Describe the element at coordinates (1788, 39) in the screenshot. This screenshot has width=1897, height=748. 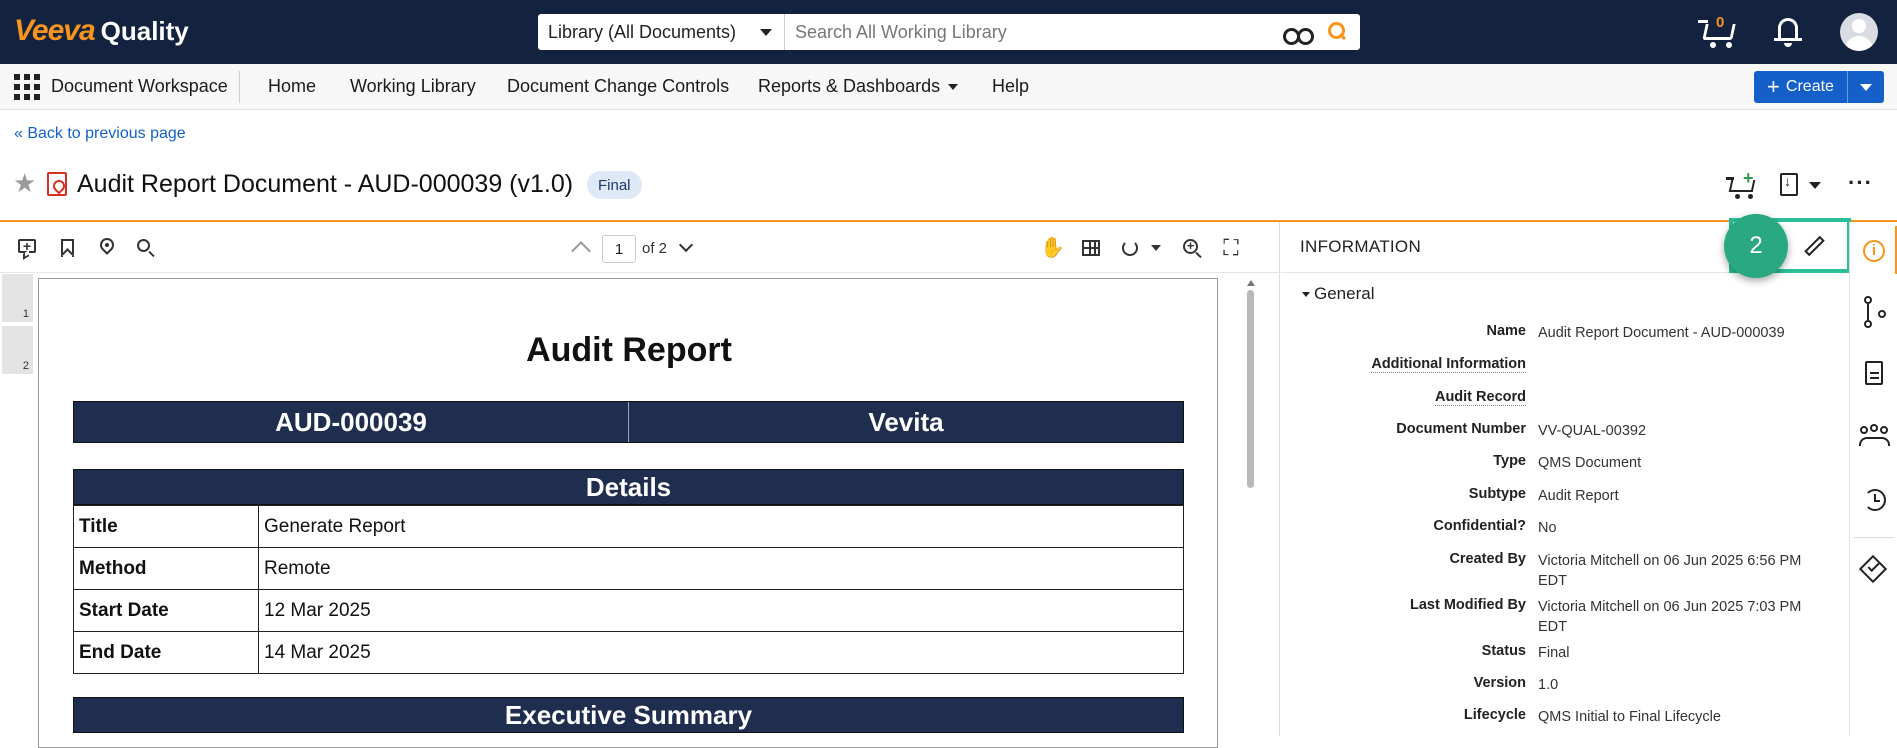
I see `bell-icon-base` at that location.